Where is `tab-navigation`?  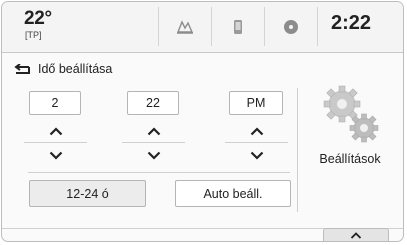 tab-navigation is located at coordinates (184, 26).